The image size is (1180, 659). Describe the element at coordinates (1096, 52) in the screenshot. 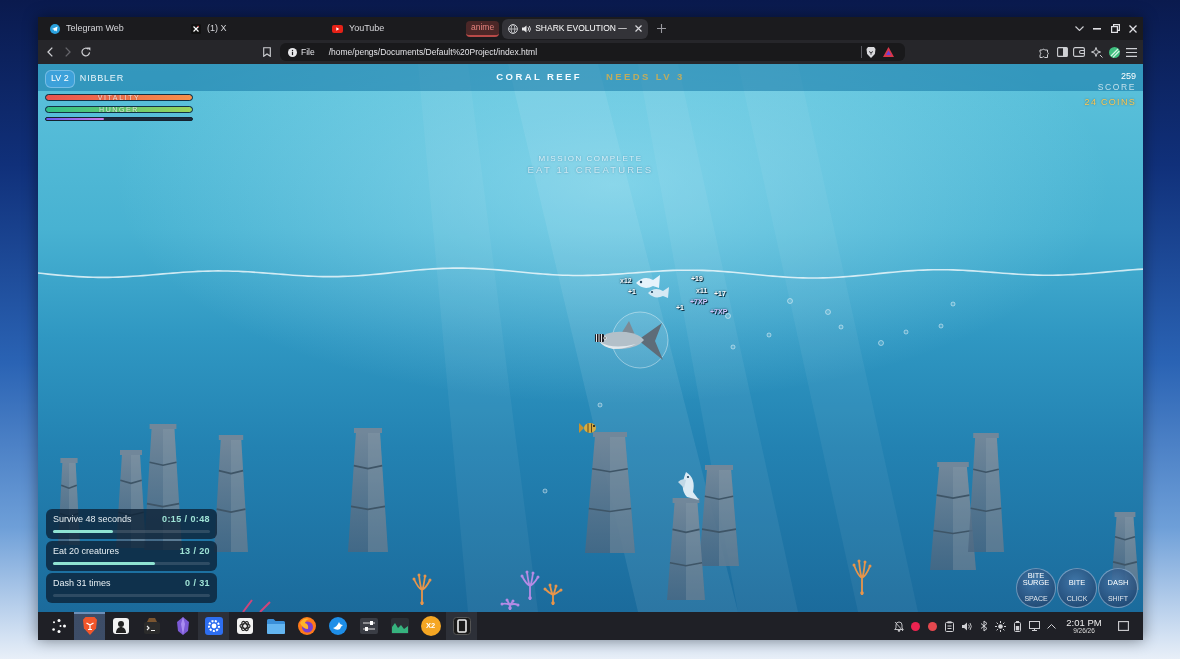

I see `sparkle-icon` at that location.